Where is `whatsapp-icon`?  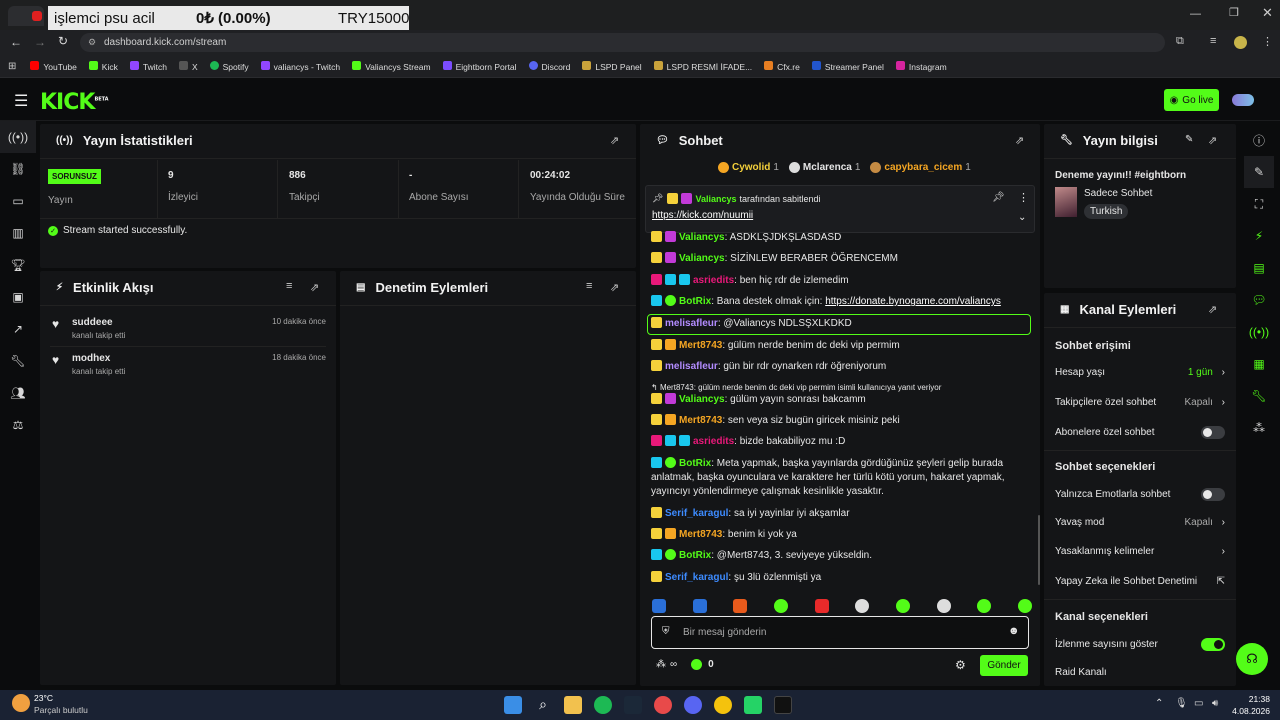 whatsapp-icon is located at coordinates (753, 705).